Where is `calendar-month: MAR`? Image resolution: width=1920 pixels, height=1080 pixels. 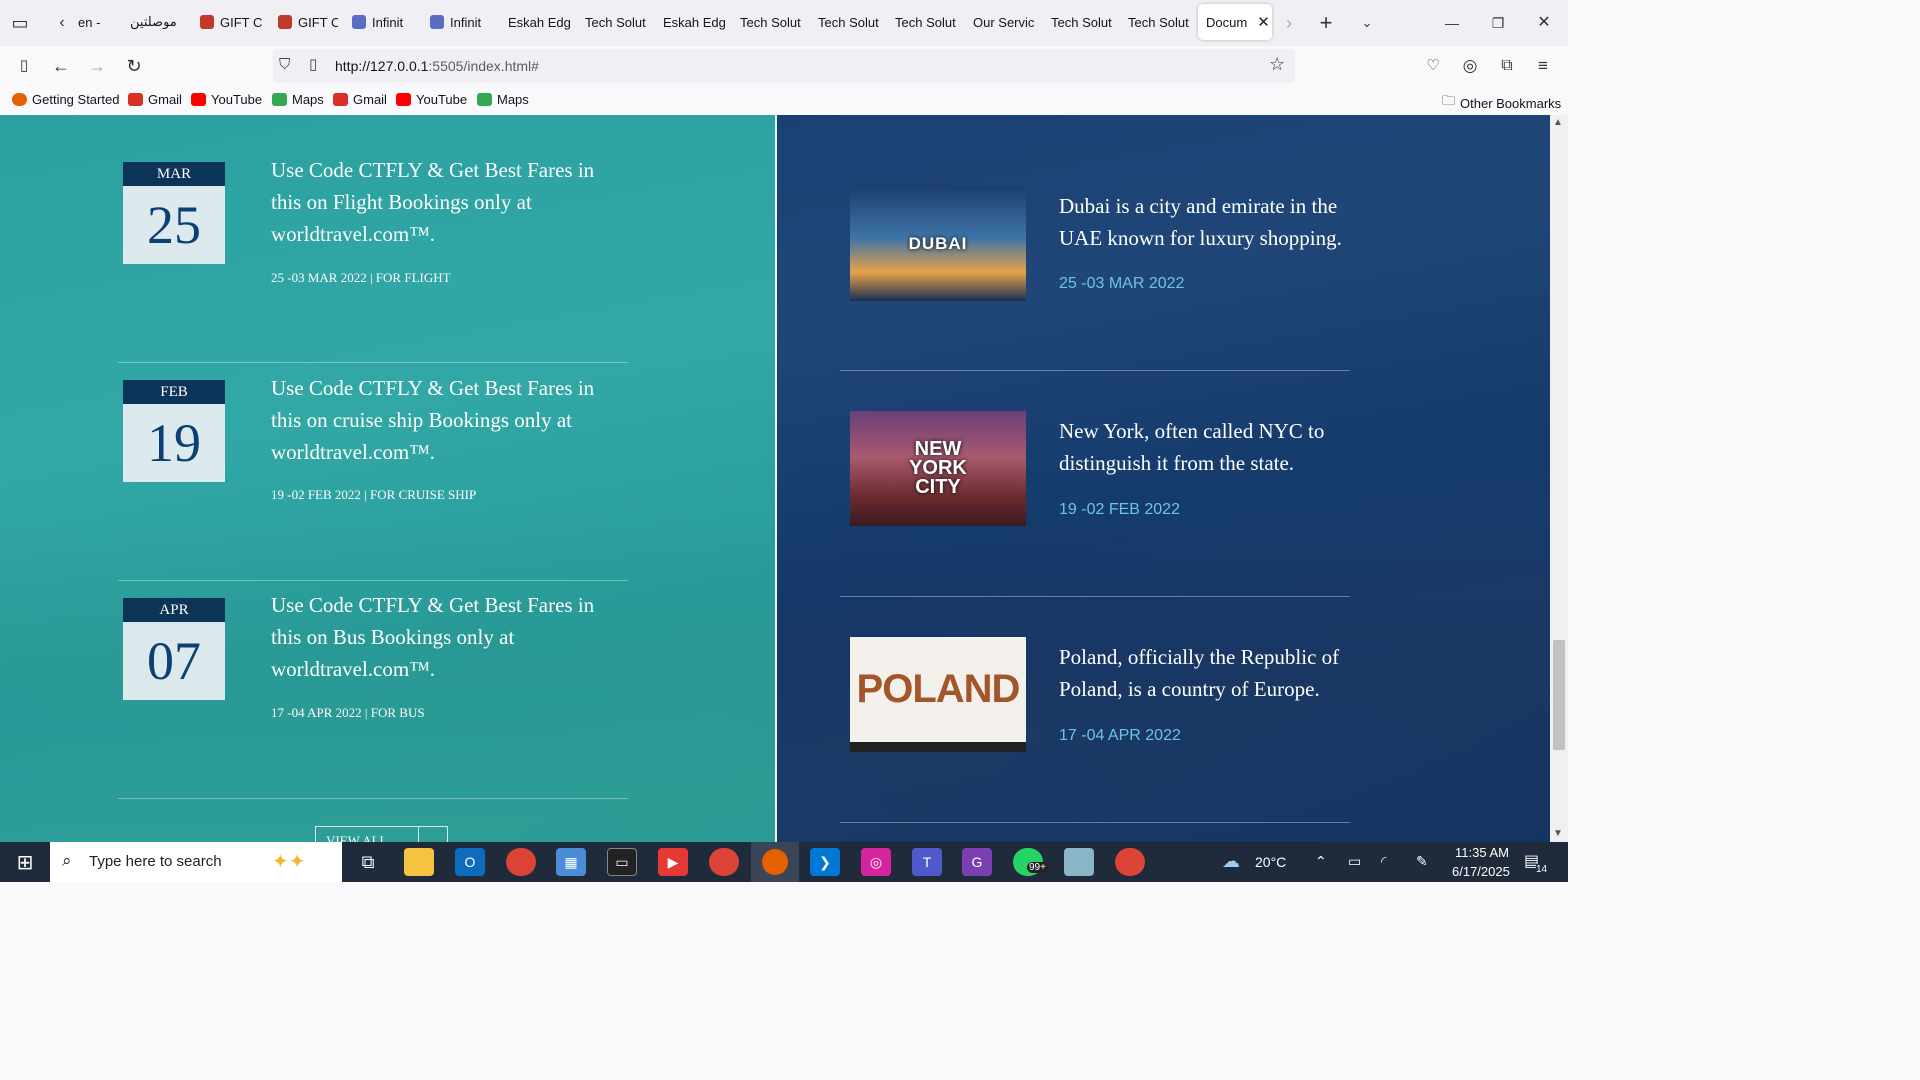
calendar-month: MAR is located at coordinates (174, 174).